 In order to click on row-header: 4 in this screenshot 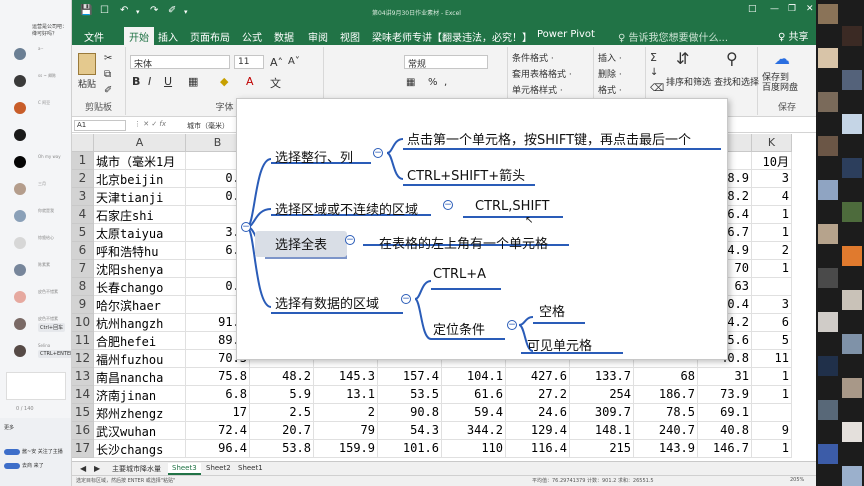, I will do `click(83, 215)`.